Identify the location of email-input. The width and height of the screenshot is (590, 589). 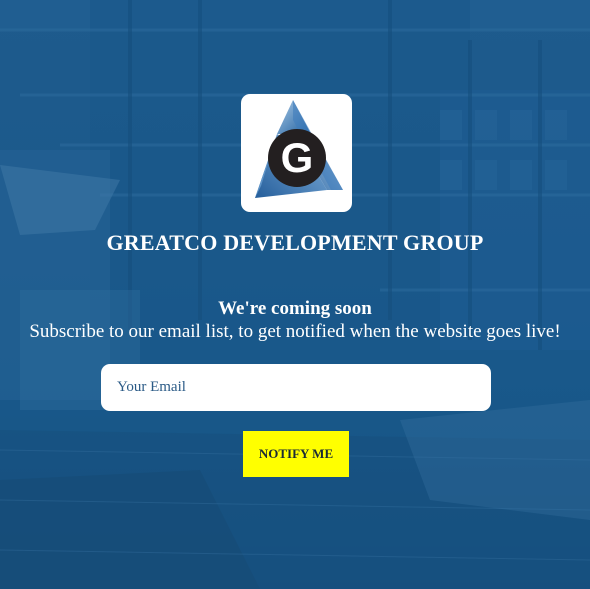
(296, 387).